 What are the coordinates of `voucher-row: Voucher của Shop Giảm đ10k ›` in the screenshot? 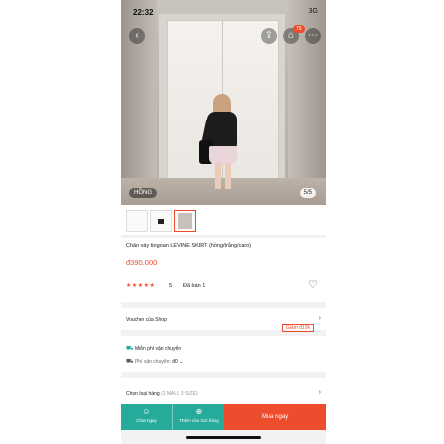 It's located at (223, 320).